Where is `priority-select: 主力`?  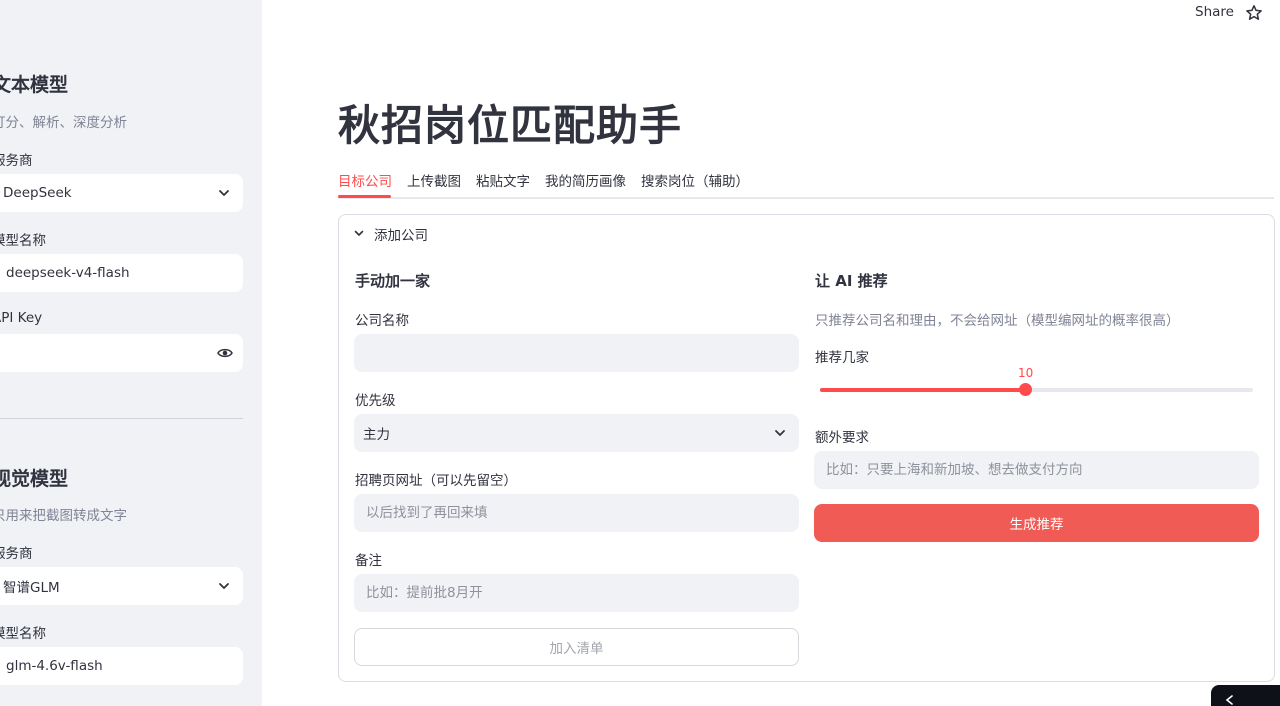
priority-select: 主力 is located at coordinates (576, 433).